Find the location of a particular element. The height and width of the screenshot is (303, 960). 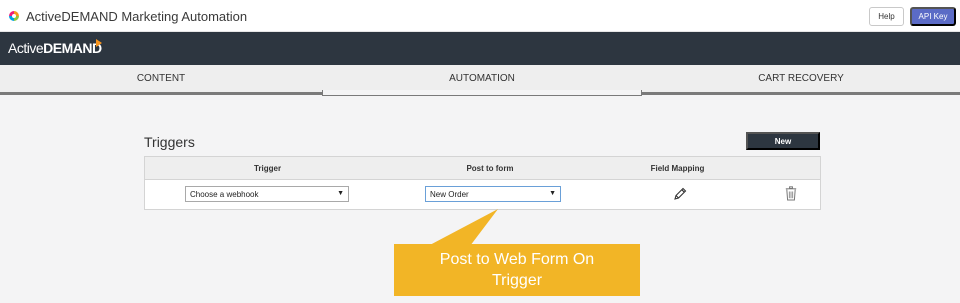

column-header-field-mapping: Field Mapping is located at coordinates (677, 168).